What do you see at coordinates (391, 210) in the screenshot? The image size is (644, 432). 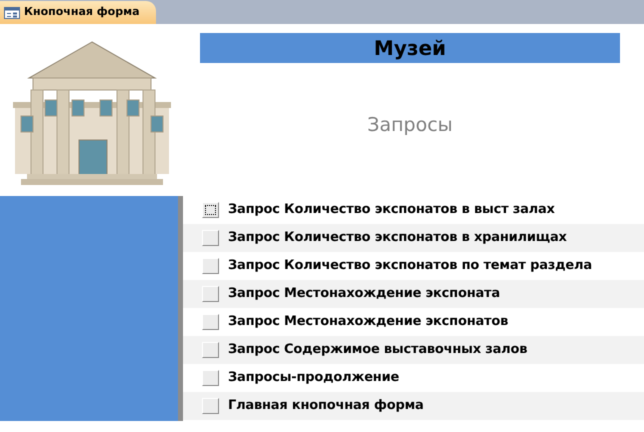 I see `menu-item-label: Запрос Количество экспонатов в выст залах` at bounding box center [391, 210].